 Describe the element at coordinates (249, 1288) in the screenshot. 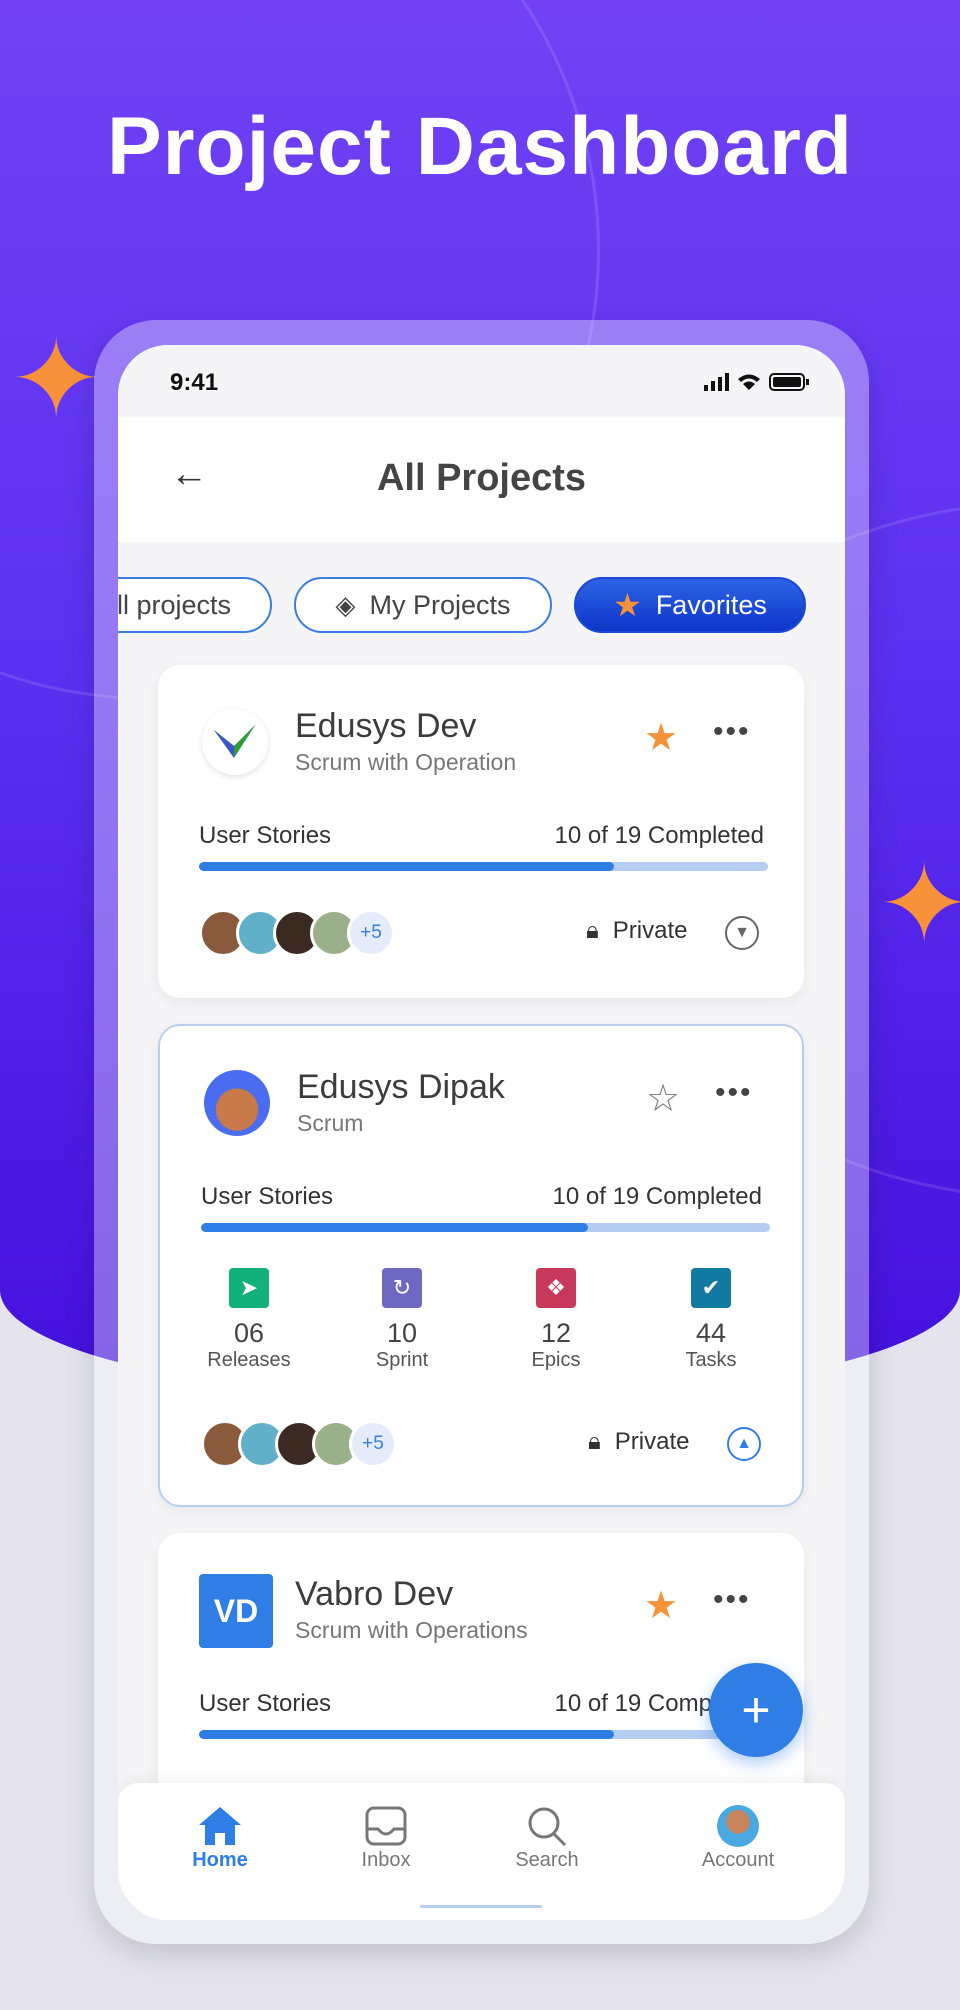

I see `paper-plane-icon: ➤` at that location.